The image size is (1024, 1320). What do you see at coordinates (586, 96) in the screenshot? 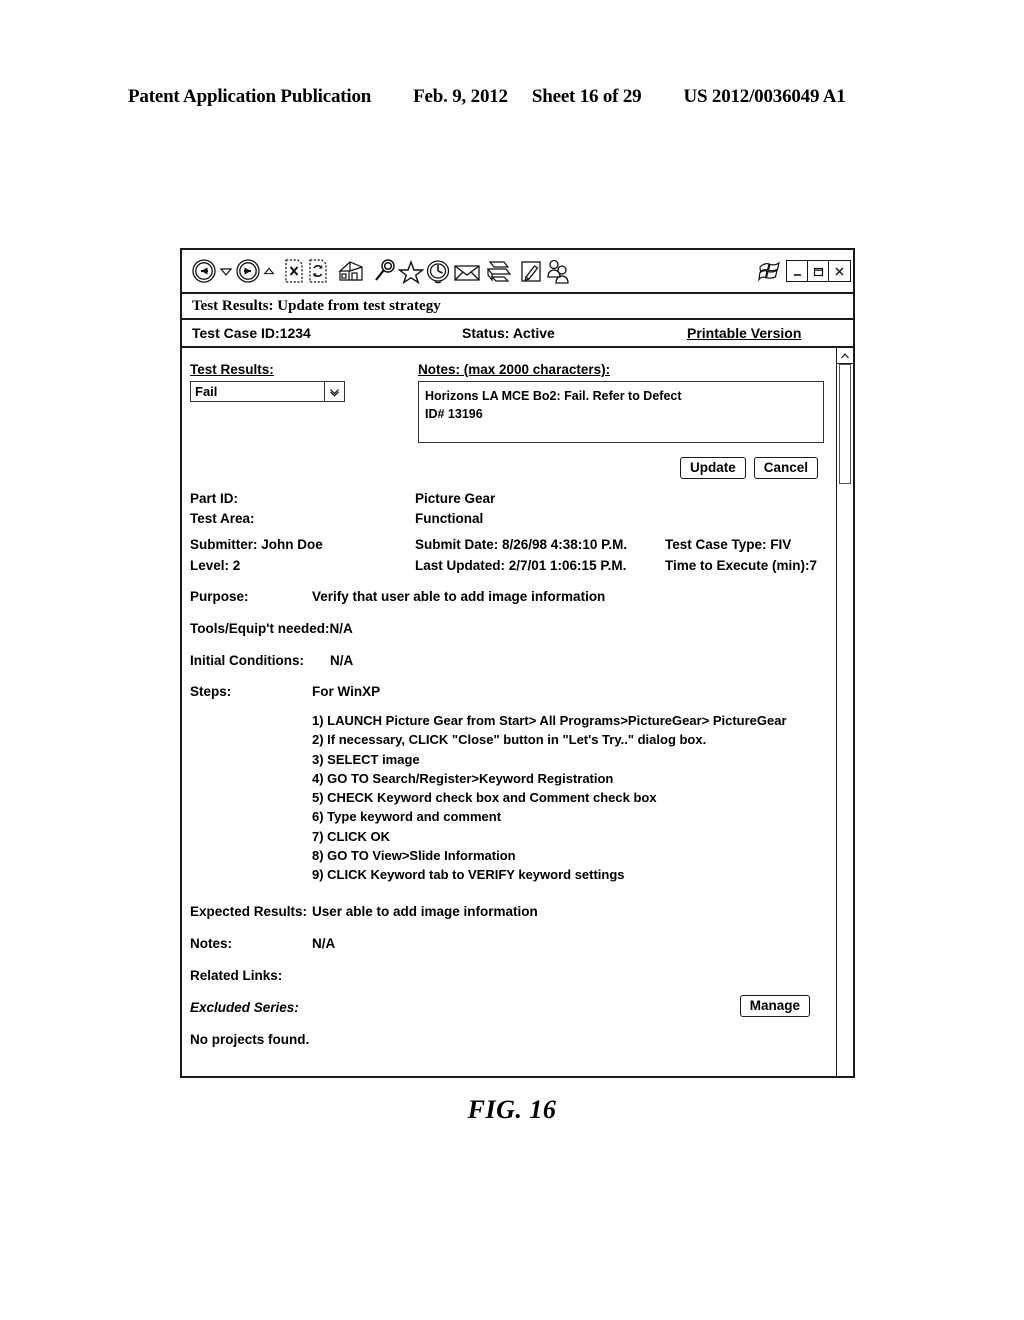
I see `sheet-number: Sheet 16 of 29` at bounding box center [586, 96].